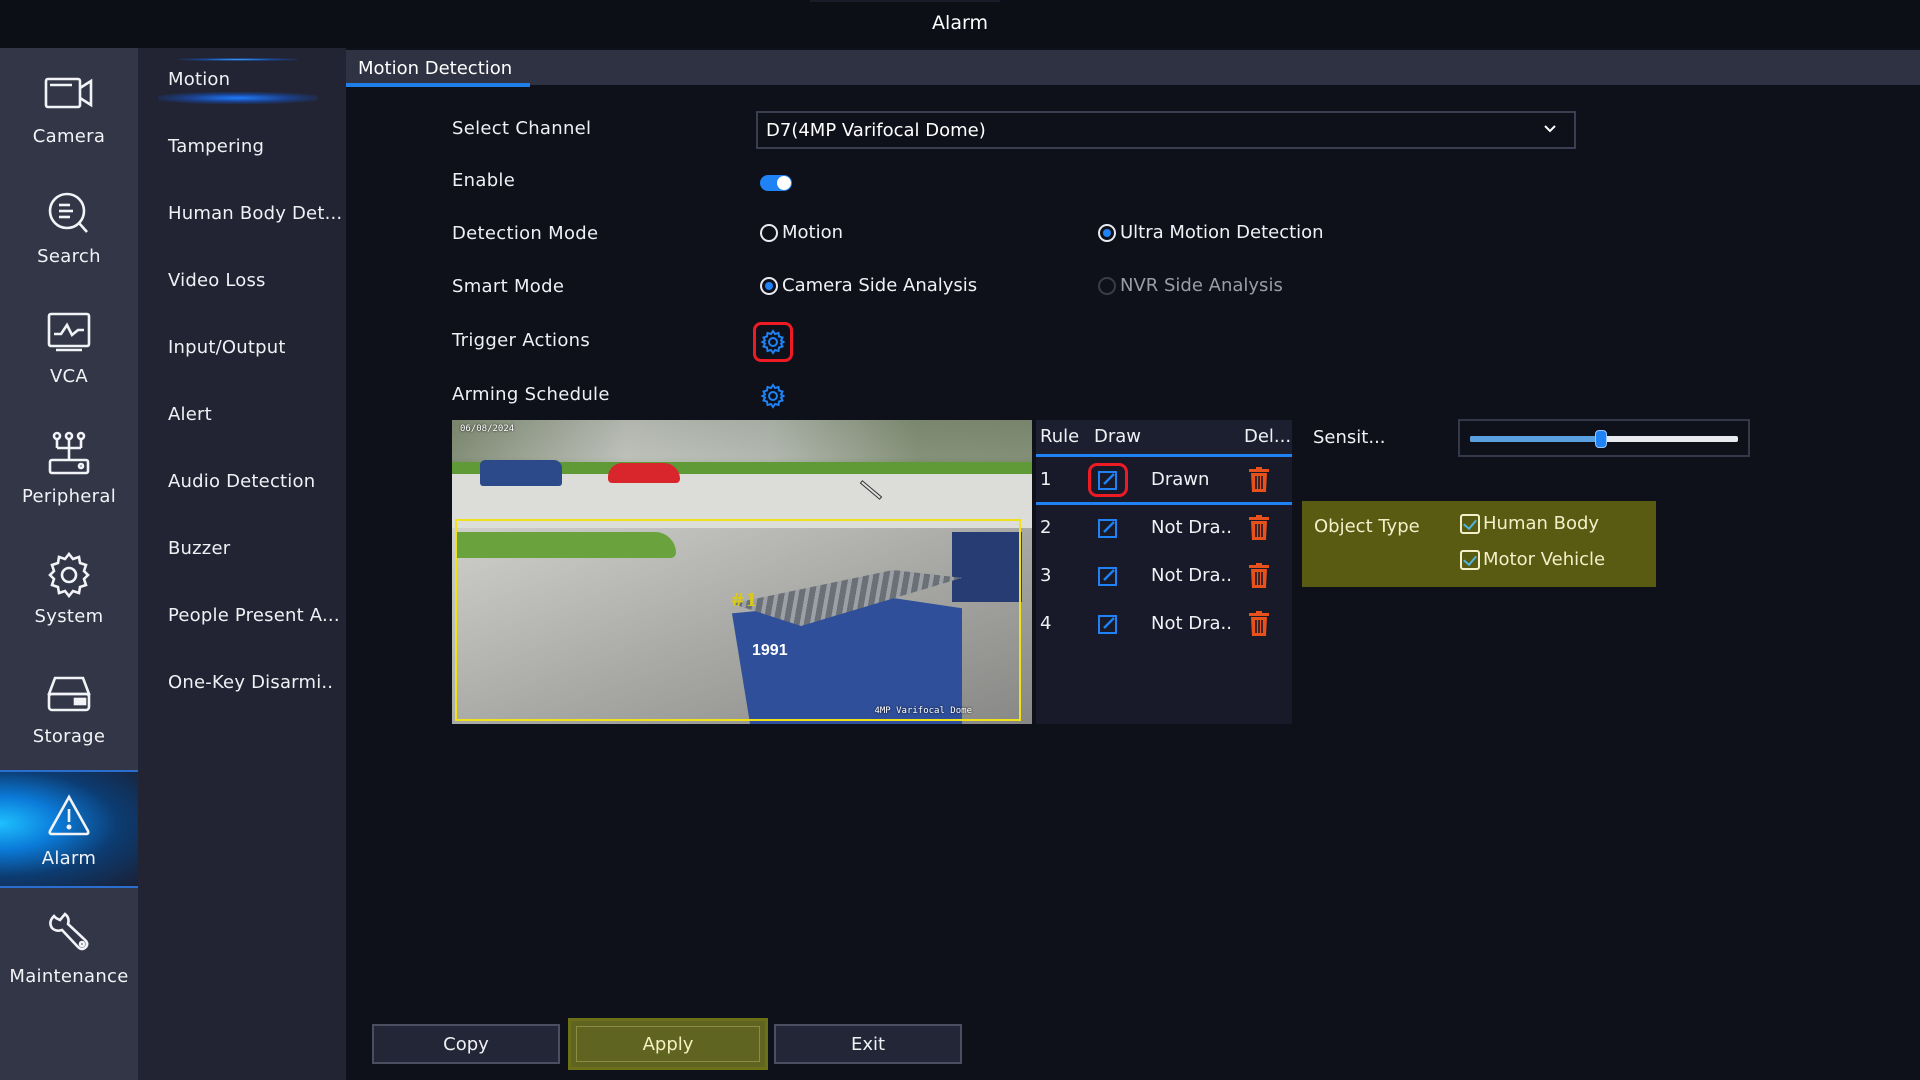 This screenshot has width=1920, height=1080. Describe the element at coordinates (69, 829) in the screenshot. I see `sidebar-item-alarm: Alarm` at that location.